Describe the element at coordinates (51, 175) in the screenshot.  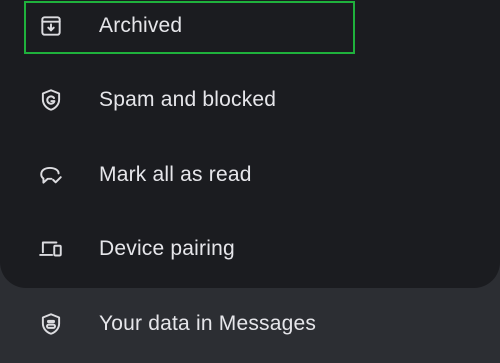
I see `chat-check-icon` at that location.